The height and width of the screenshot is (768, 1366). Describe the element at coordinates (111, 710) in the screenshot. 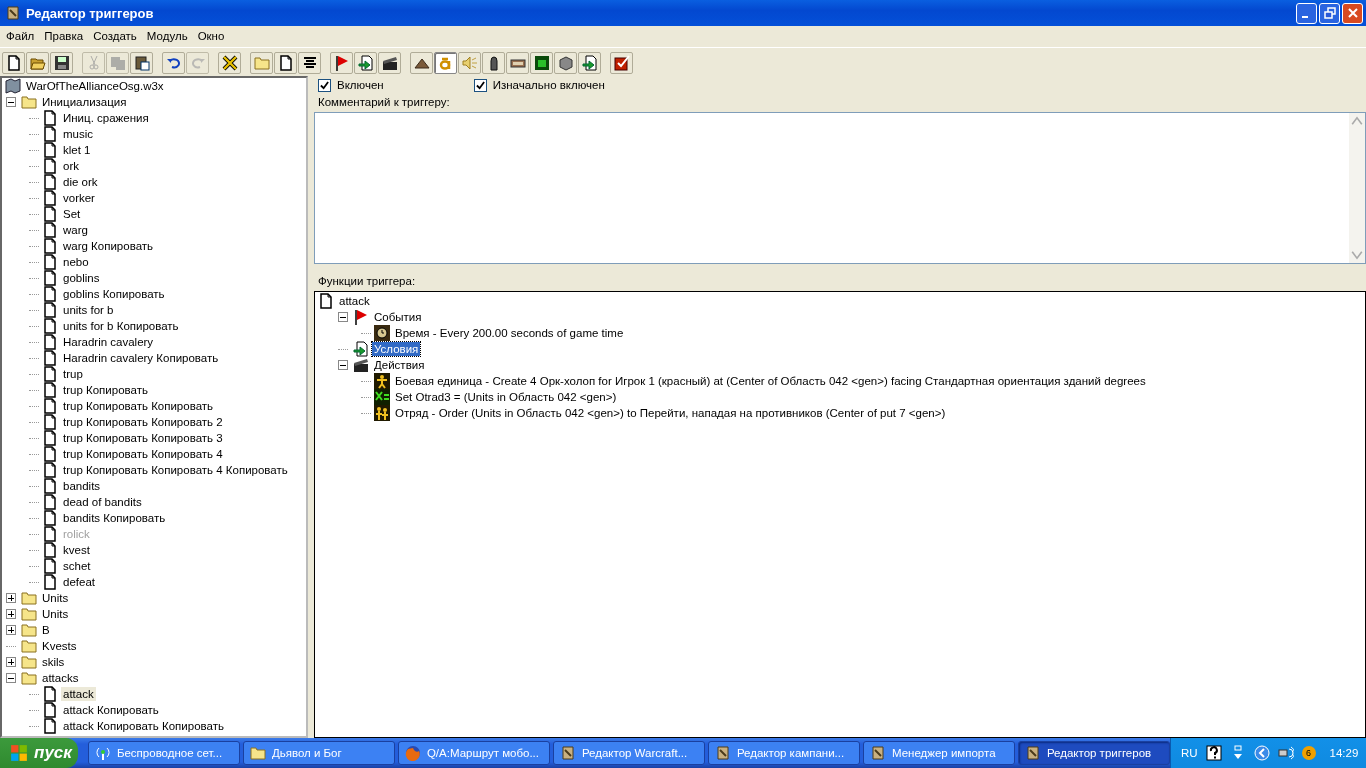

I see `trigger-label: attack Копировать` at that location.